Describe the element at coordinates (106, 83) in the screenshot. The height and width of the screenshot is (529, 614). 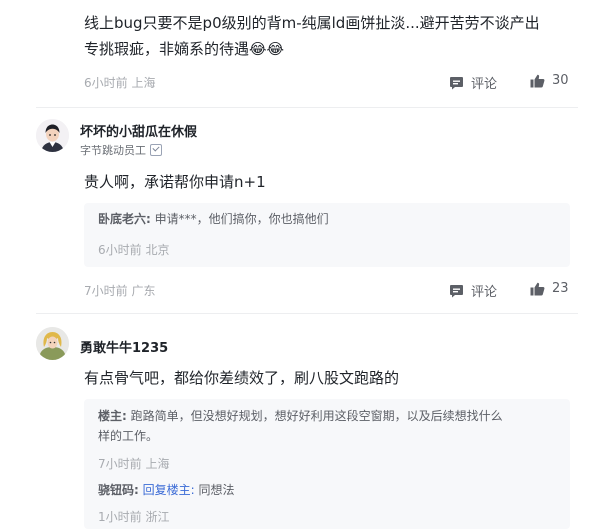
I see `comment-time: 6小时前` at that location.